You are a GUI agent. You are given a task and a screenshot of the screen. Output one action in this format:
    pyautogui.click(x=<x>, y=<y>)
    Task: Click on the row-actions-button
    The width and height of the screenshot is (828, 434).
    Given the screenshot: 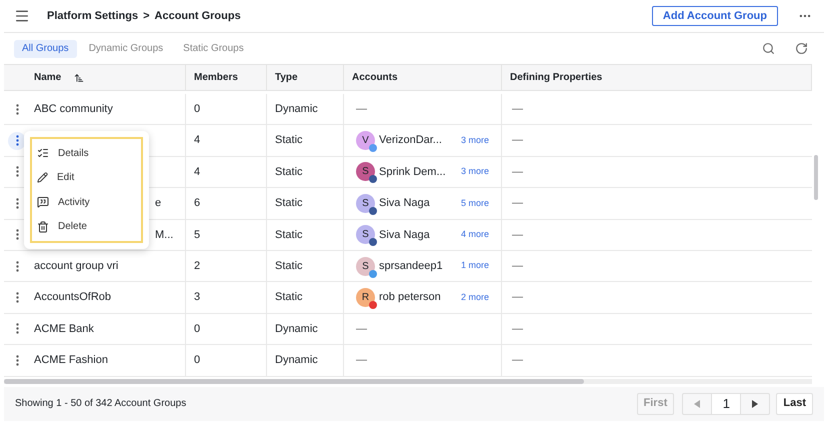 What is the action you would take?
    pyautogui.click(x=17, y=141)
    